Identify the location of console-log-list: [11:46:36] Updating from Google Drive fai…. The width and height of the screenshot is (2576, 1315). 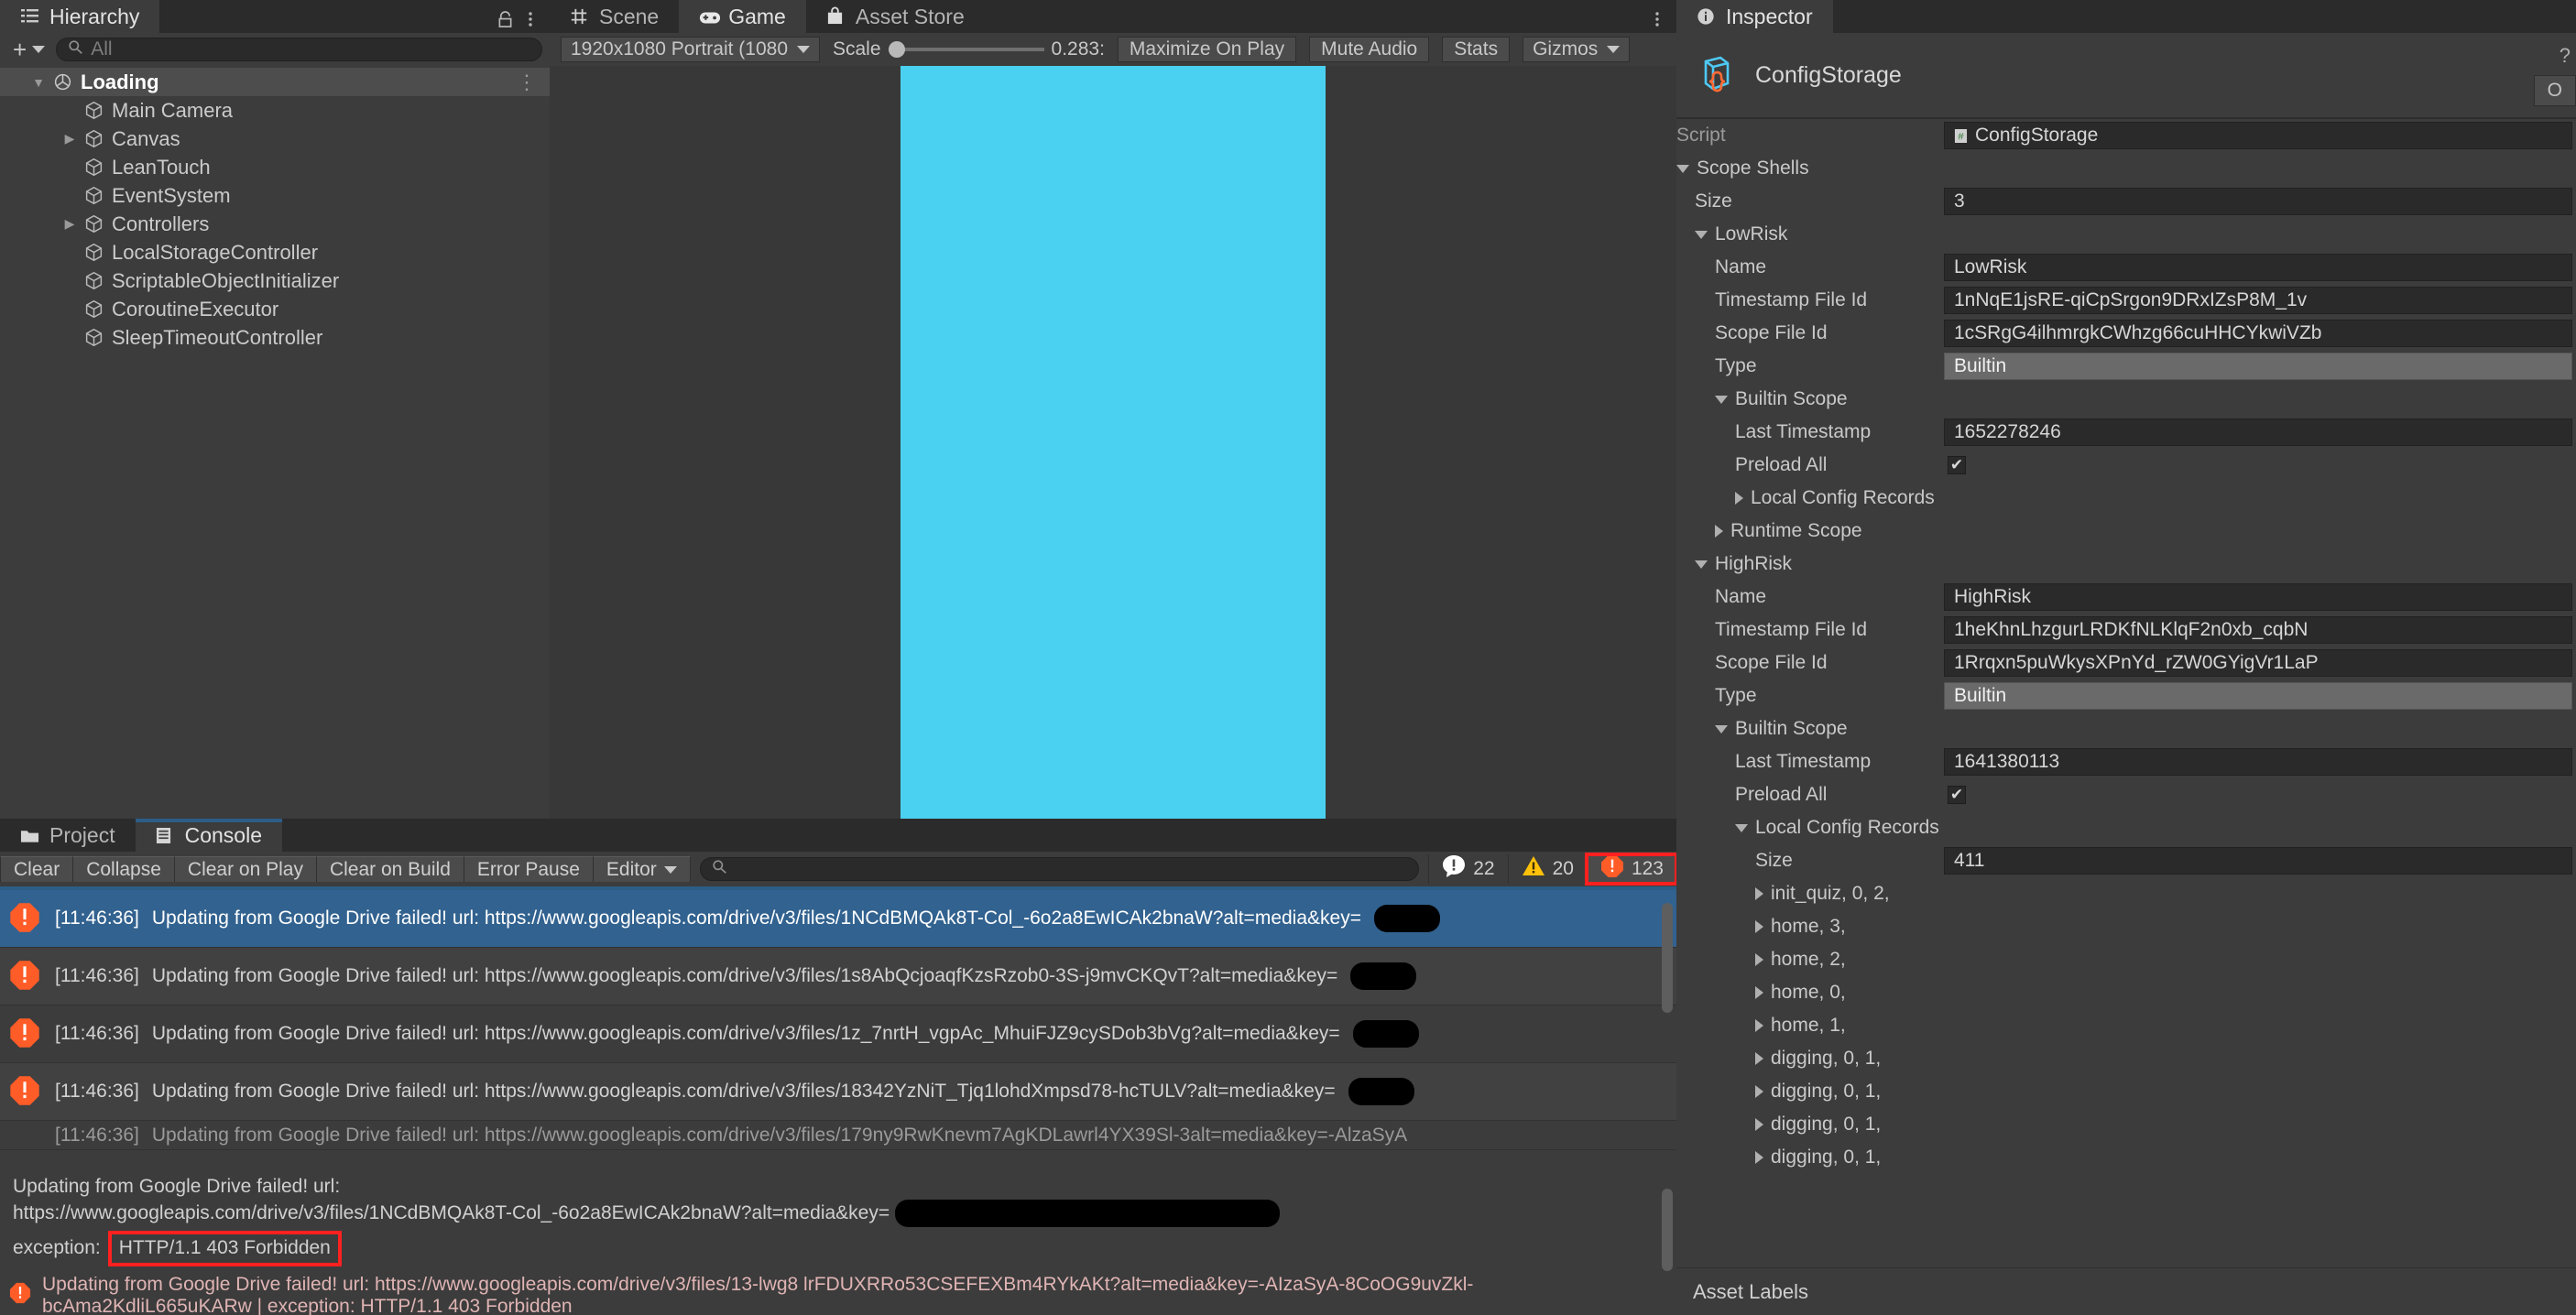
(838, 1028).